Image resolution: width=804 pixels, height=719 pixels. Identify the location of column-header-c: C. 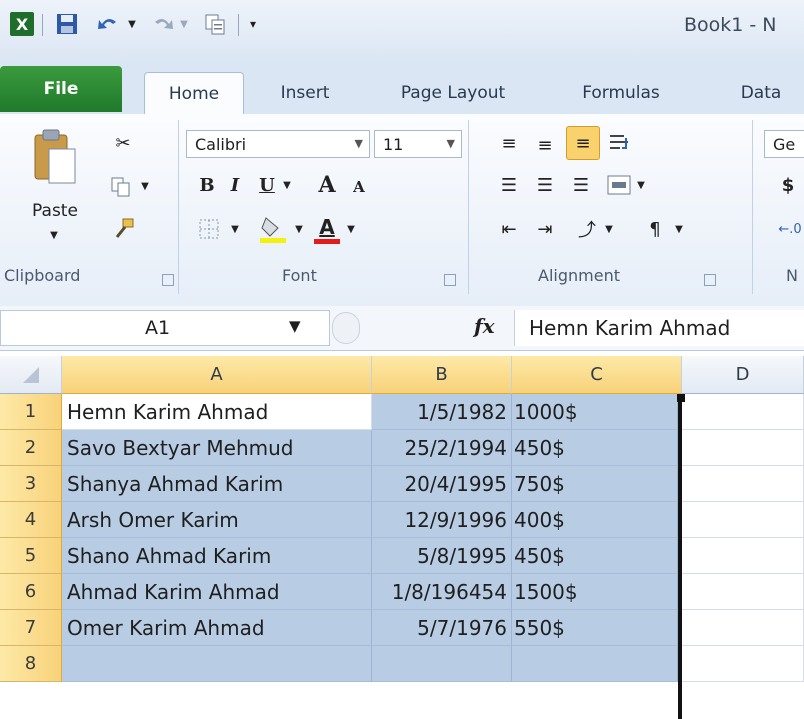
(597, 375).